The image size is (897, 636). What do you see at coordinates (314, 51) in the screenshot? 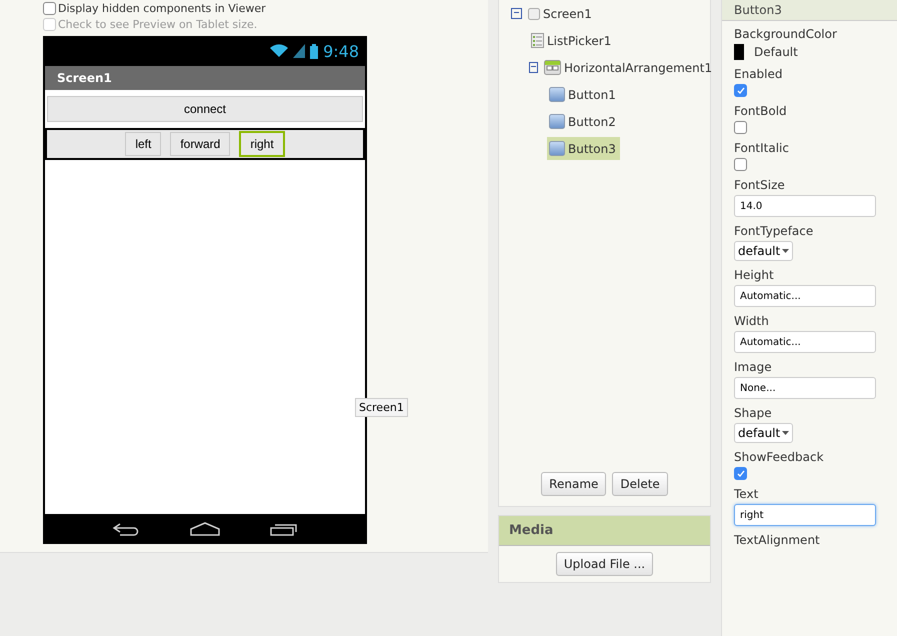
I see `battery-icon` at bounding box center [314, 51].